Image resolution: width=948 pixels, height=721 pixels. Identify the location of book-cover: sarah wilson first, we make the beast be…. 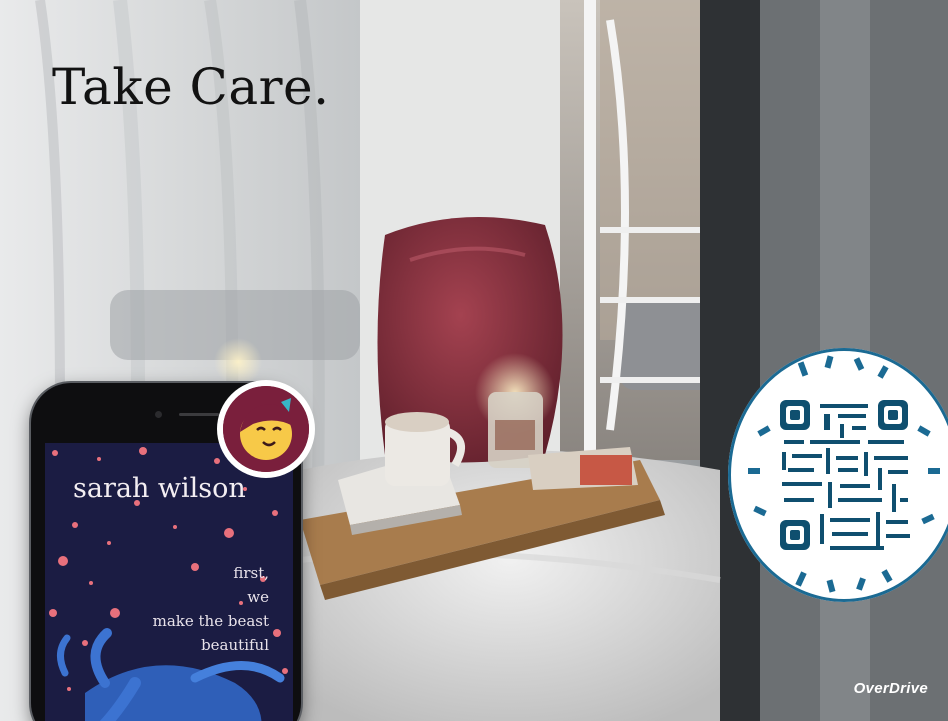
(169, 582).